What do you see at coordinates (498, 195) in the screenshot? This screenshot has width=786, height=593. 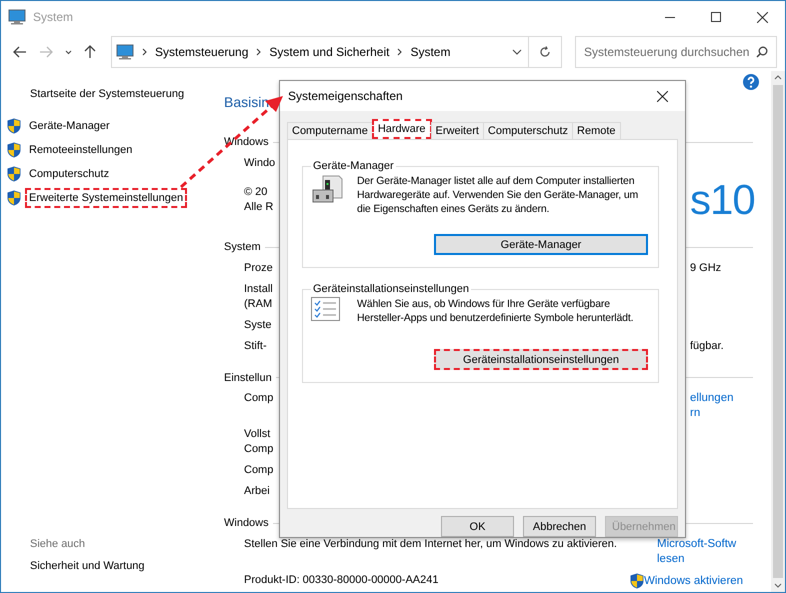 I see `group-description: Der Geräte-Manager listet alle auf dem Computer installierten Hardwaregeräte auf. Verwenden Sie den Geräte-Manager, um die Eigenschaften eines Geräts zu ändern.` at bounding box center [498, 195].